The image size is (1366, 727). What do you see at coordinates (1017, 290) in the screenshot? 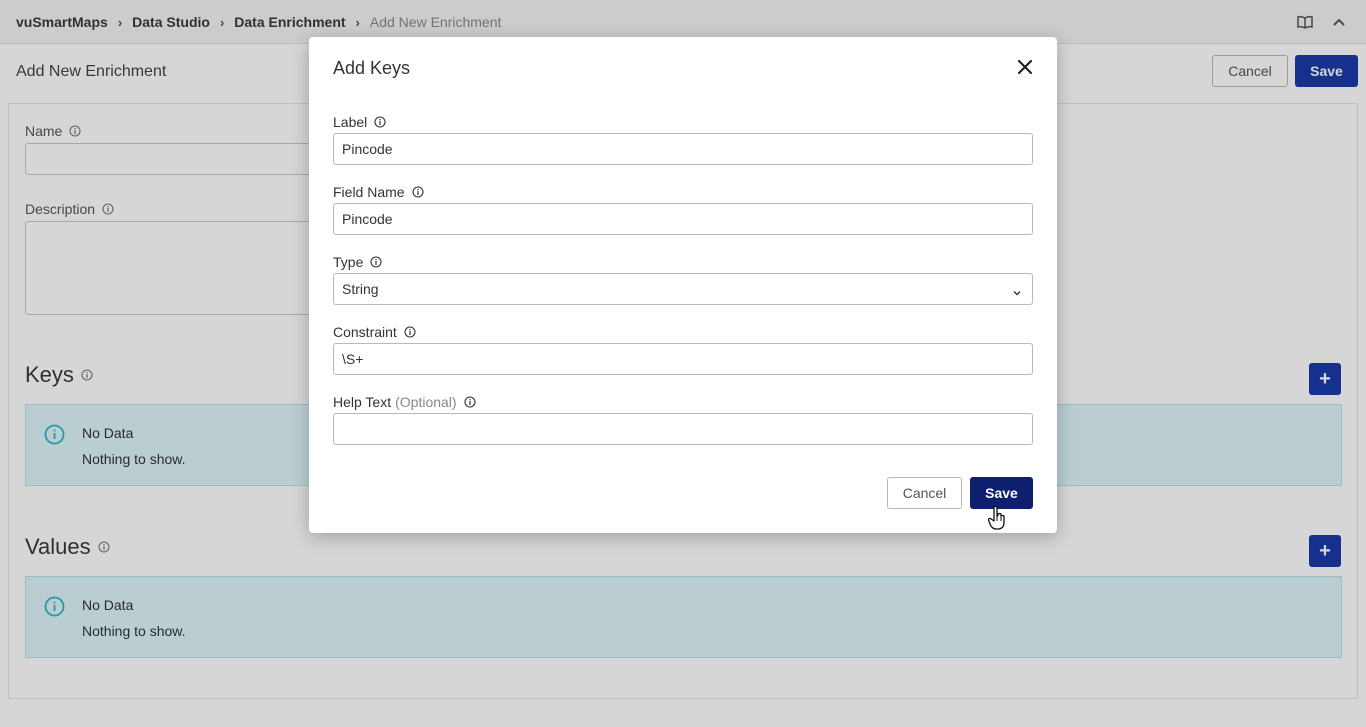
I see `chevron-down-icon` at bounding box center [1017, 290].